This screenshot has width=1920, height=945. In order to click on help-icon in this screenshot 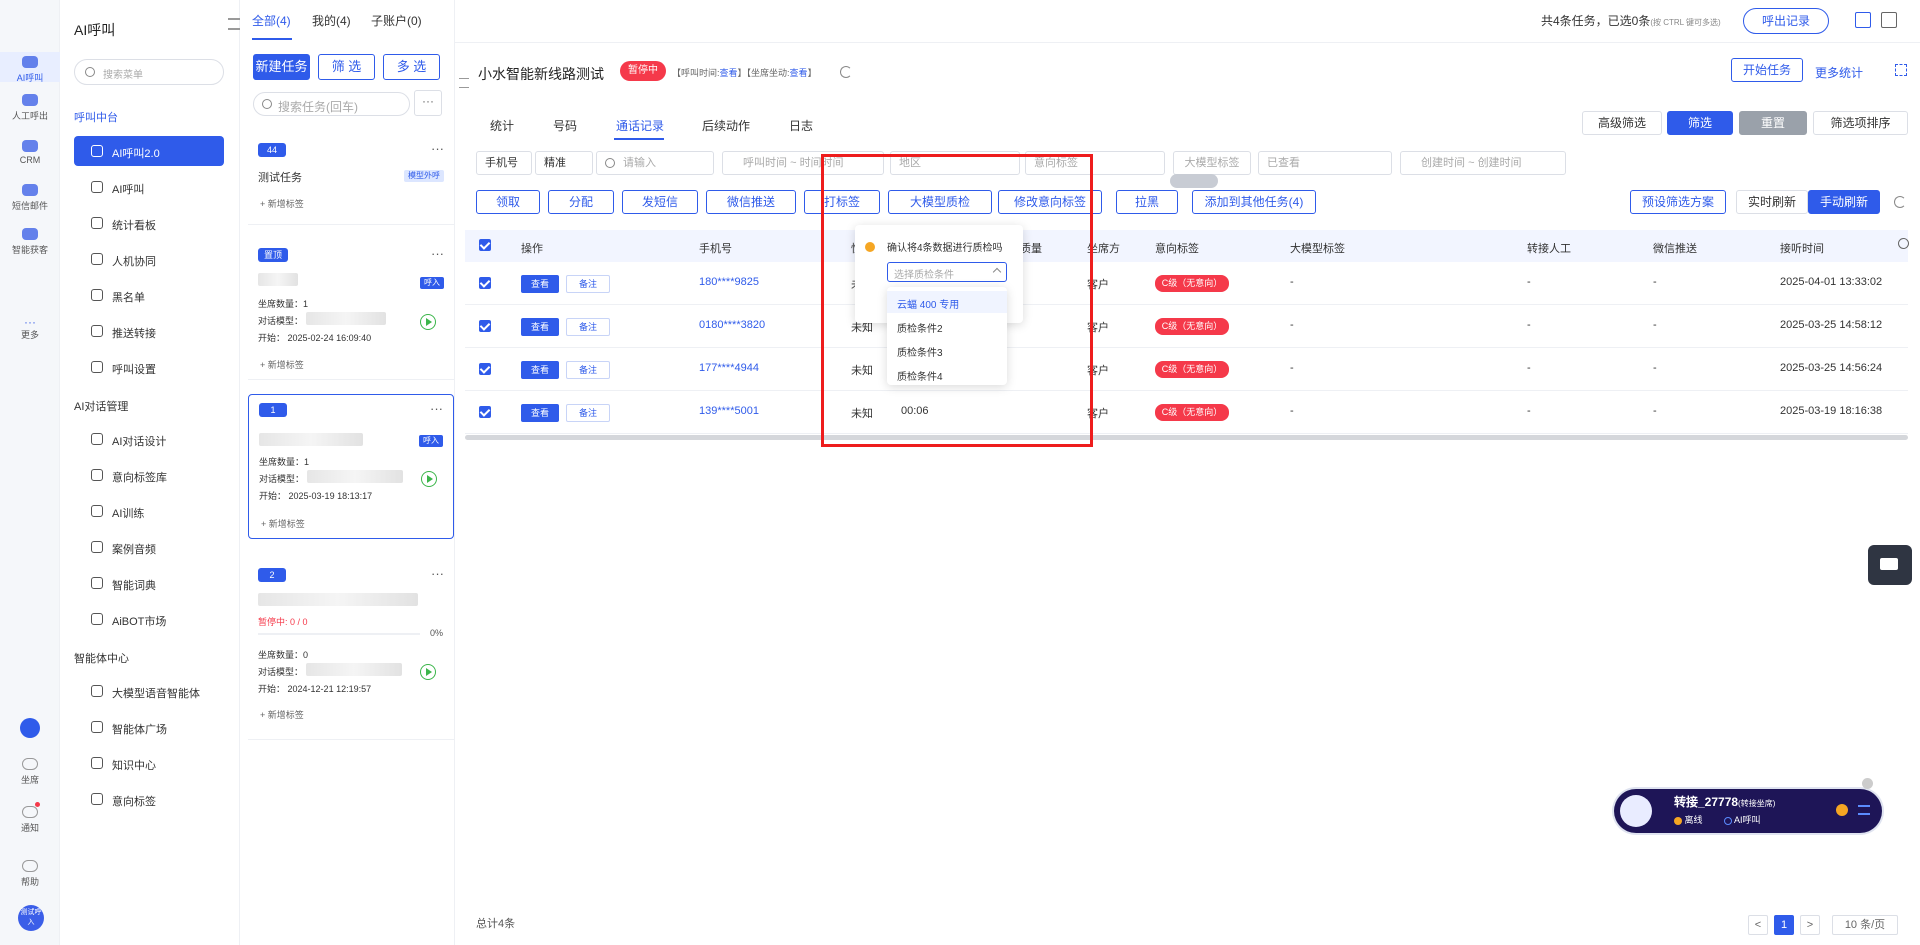, I will do `click(1842, 810)`.